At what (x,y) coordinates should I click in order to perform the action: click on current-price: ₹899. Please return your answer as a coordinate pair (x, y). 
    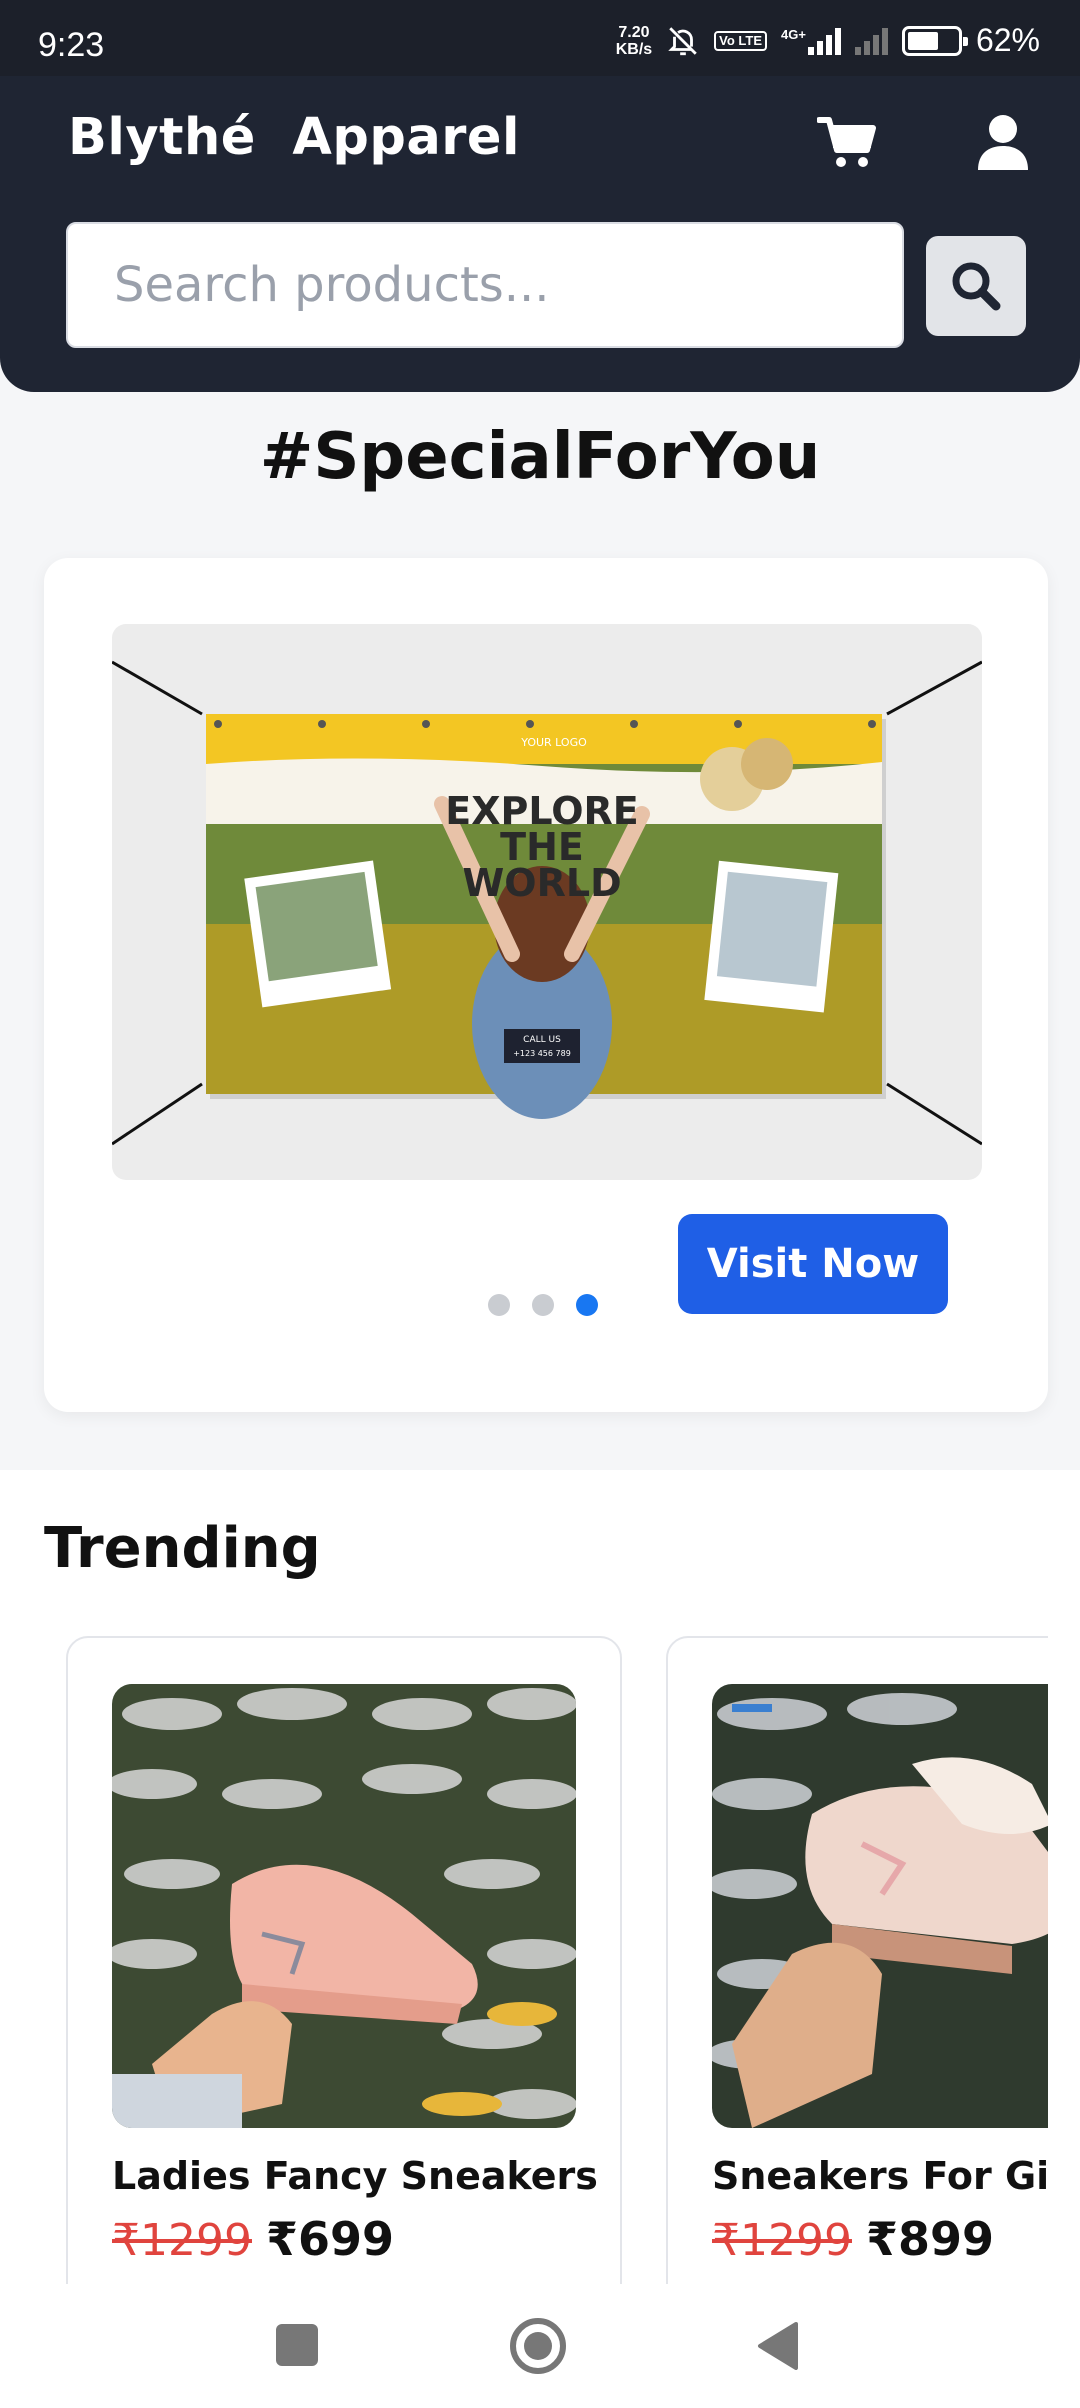
    Looking at the image, I should click on (930, 2239).